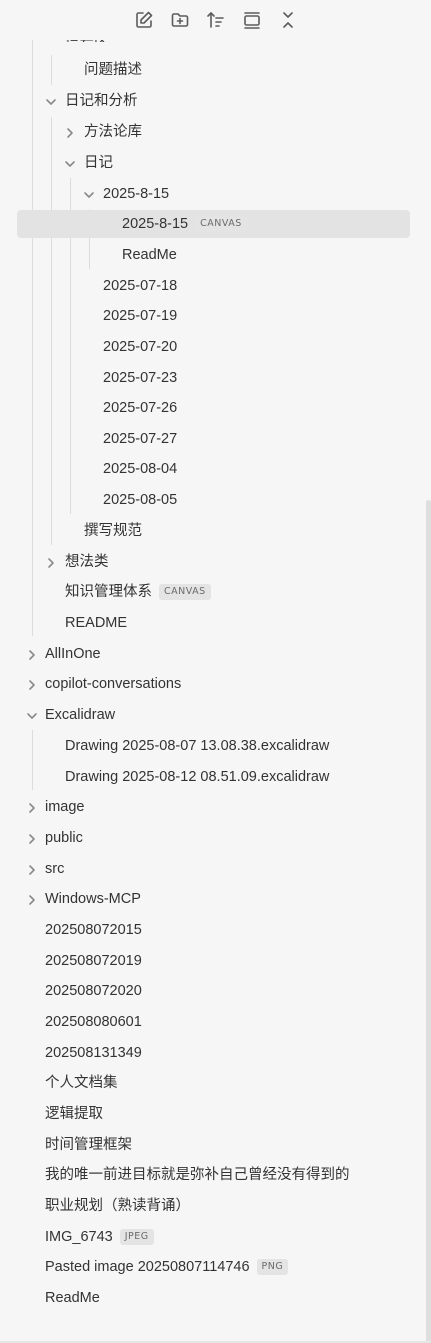  Describe the element at coordinates (221, 224) in the screenshot. I see `file-type-badge: CANVAS` at that location.